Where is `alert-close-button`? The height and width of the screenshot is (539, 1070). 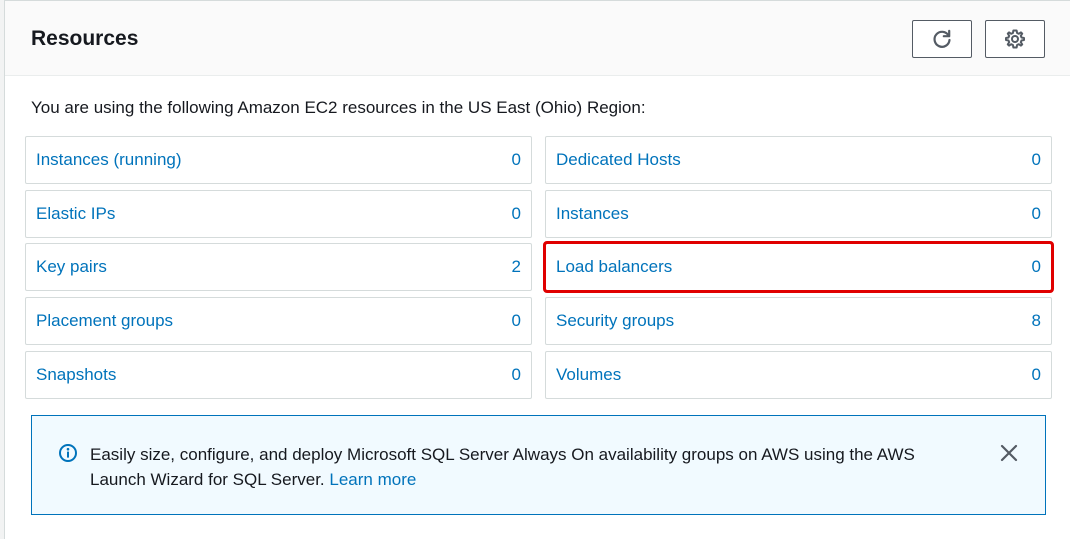 alert-close-button is located at coordinates (1009, 453).